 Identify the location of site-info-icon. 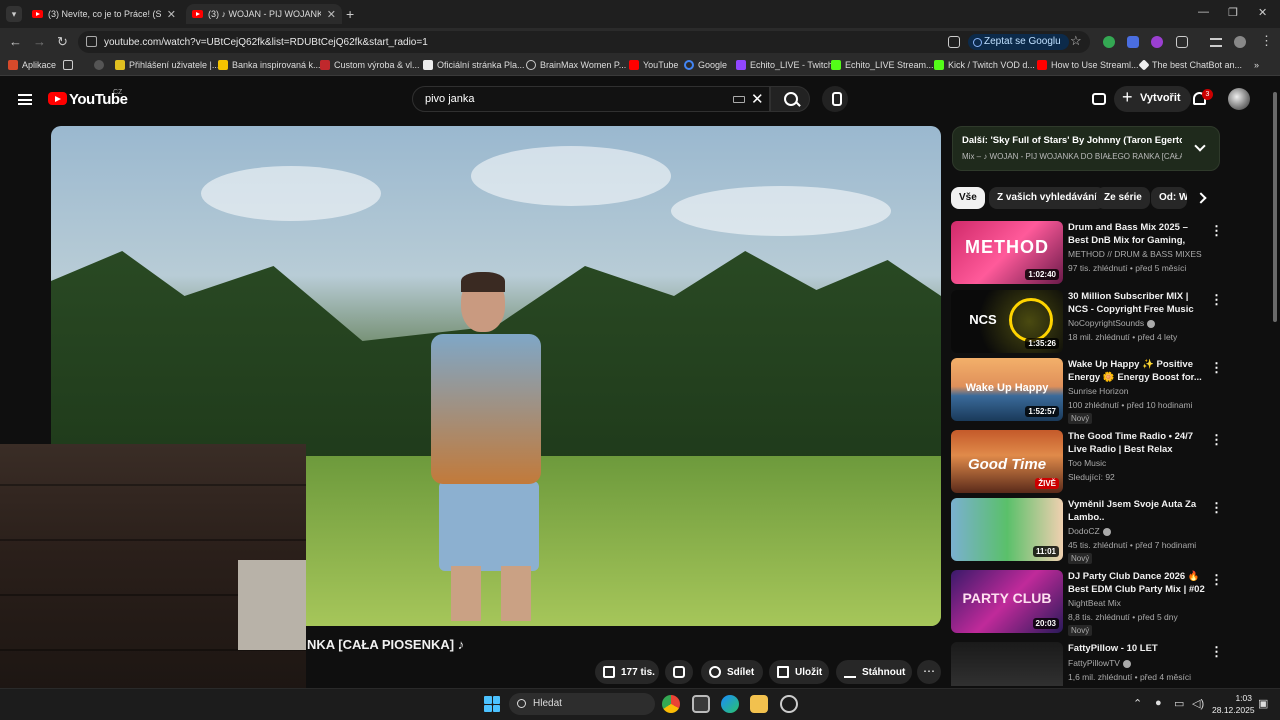
(91, 41).